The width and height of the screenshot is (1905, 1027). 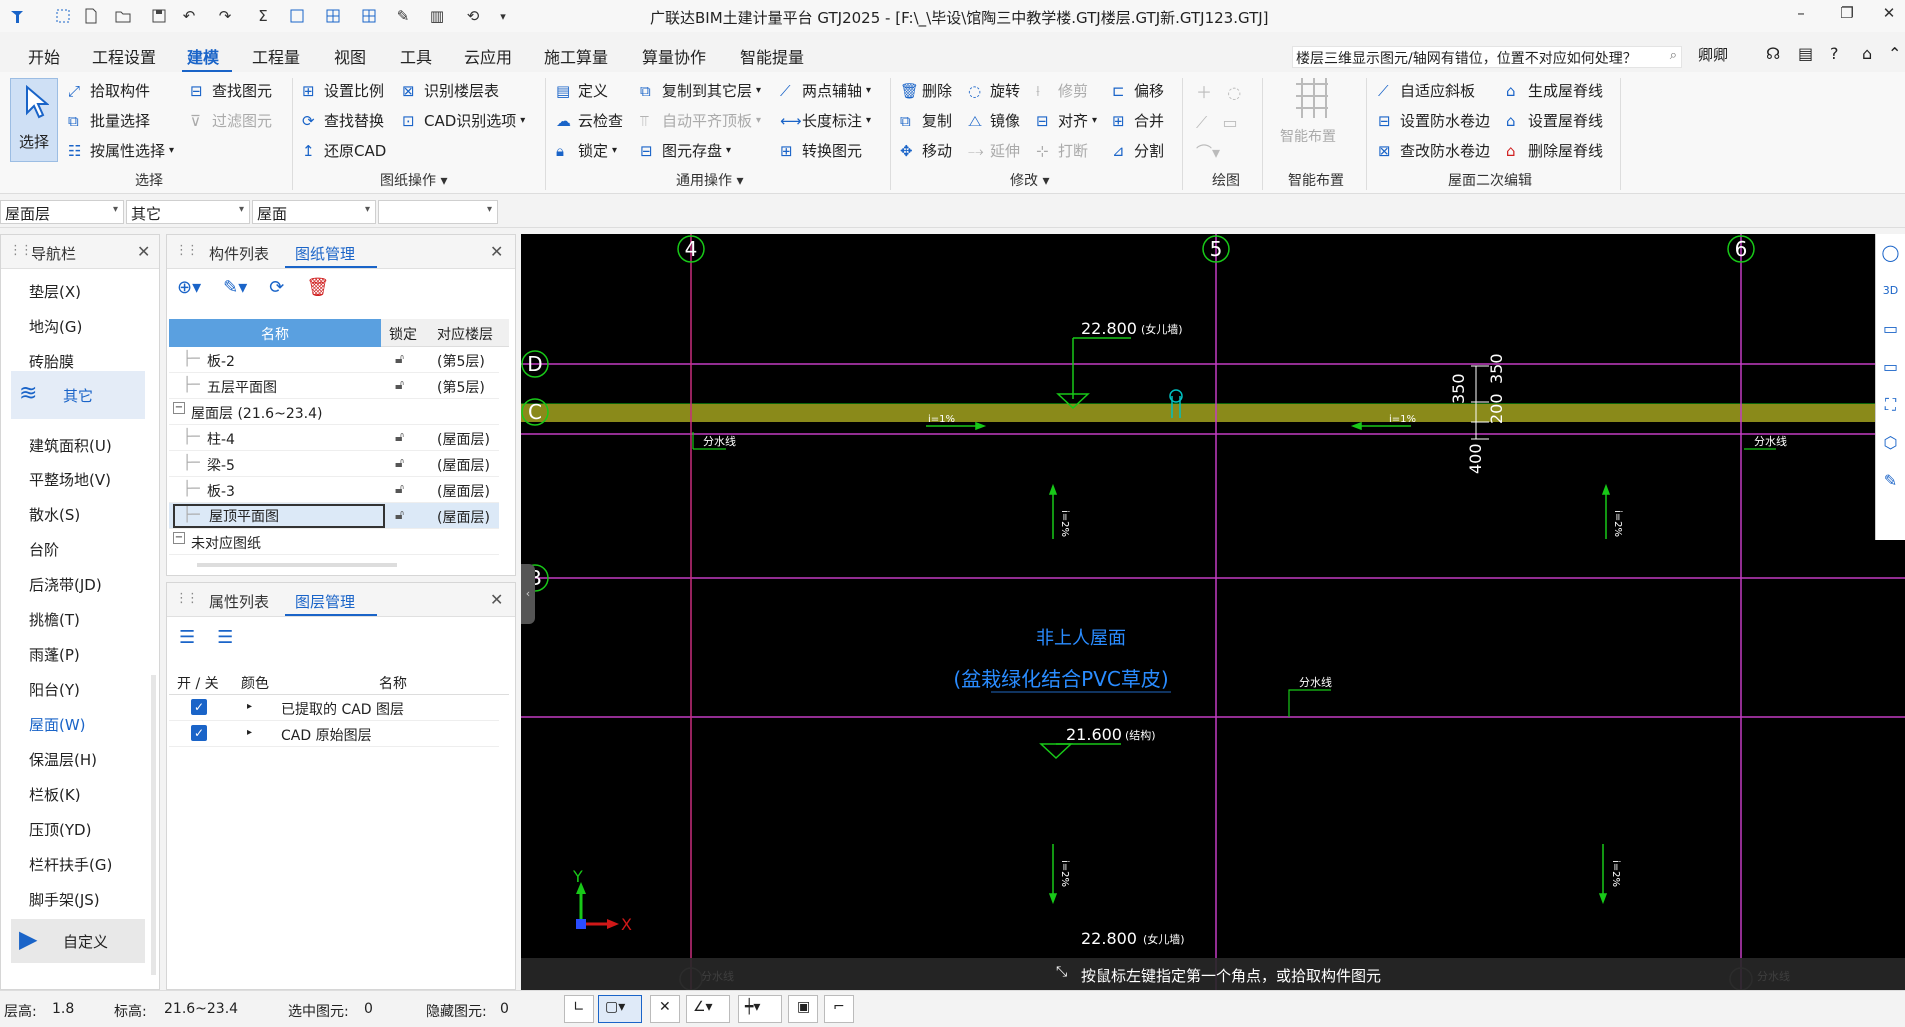 What do you see at coordinates (297, 565) in the screenshot?
I see `horizontal-scrollbar` at bounding box center [297, 565].